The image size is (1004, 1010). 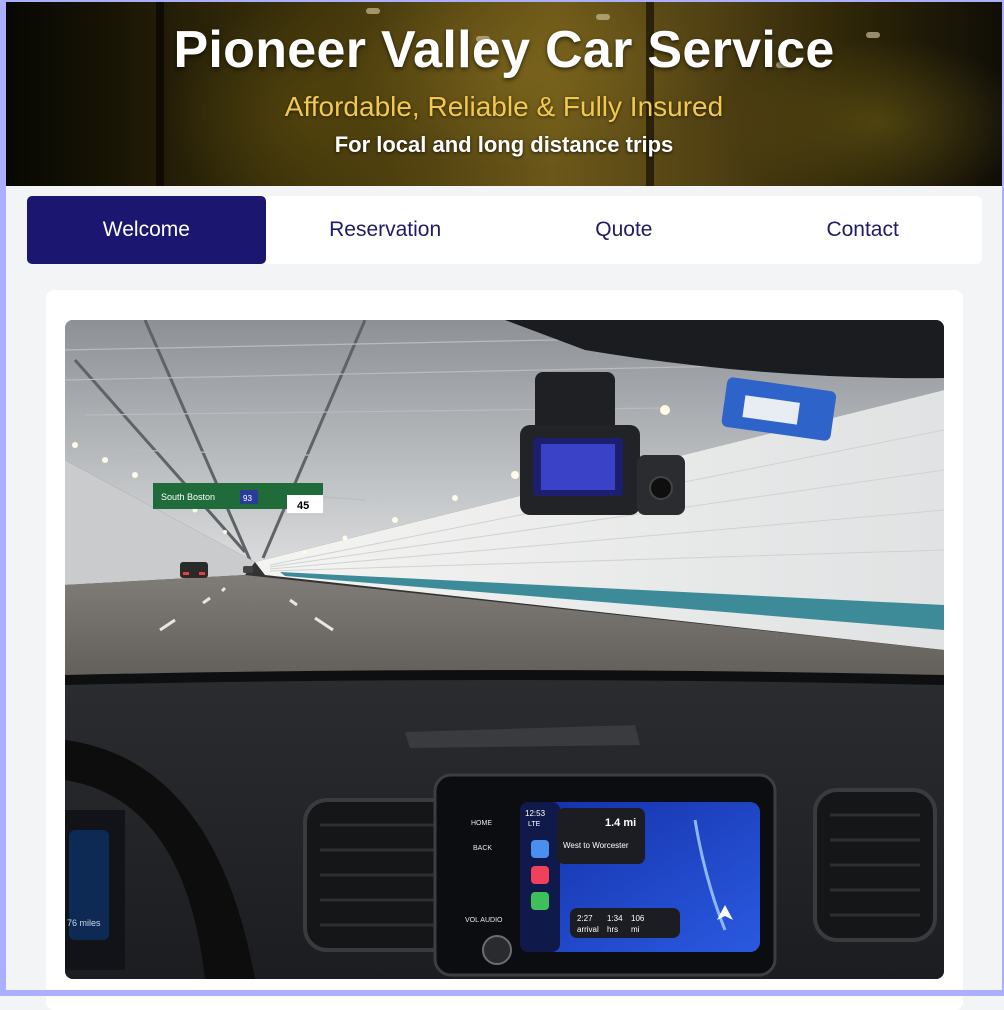 I want to click on svg-text: 93, so click(x=247, y=498).